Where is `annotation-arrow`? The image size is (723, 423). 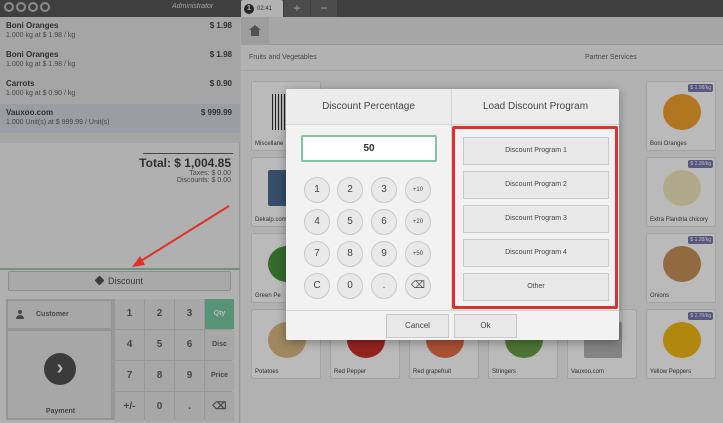 annotation-arrow is located at coordinates (181, 236).